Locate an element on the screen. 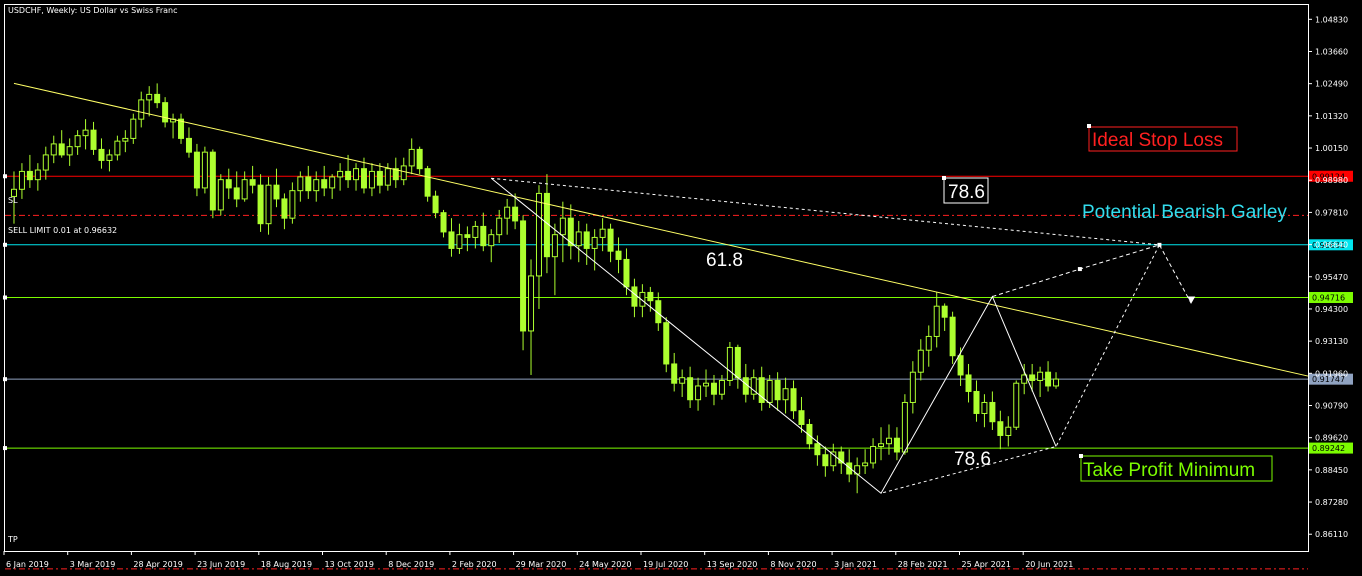  fib-top-label: 78.6 is located at coordinates (966, 192).